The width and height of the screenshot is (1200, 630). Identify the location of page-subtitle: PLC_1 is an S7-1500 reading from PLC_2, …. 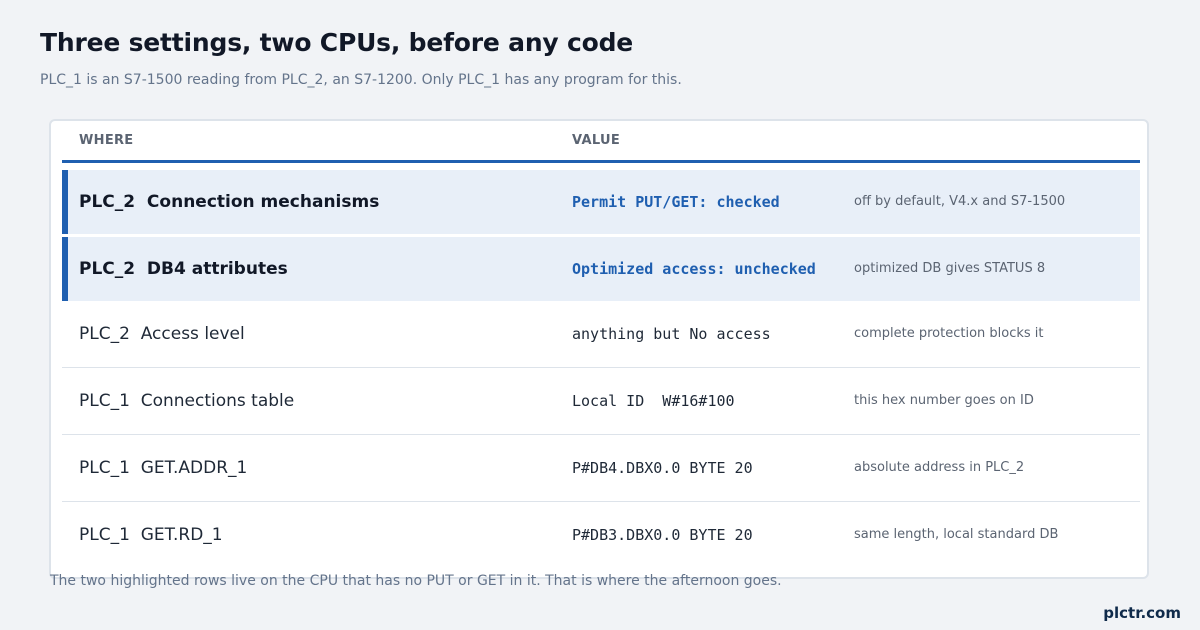
(361, 80).